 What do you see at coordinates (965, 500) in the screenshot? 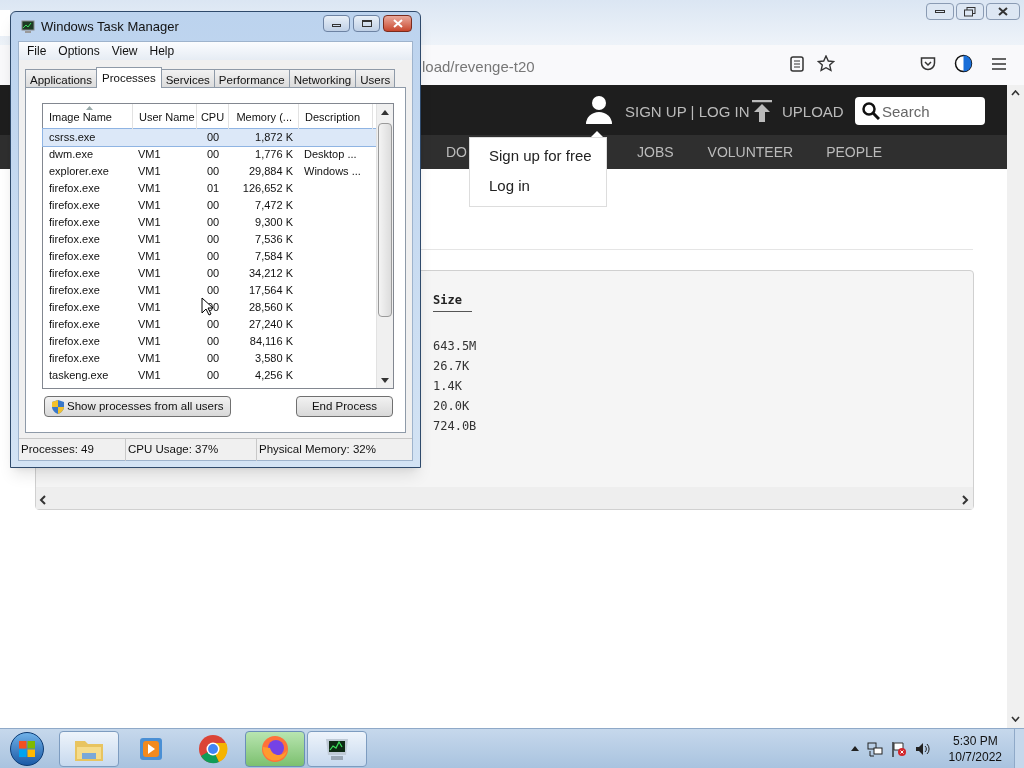
I see `scroll-right-icon` at bounding box center [965, 500].